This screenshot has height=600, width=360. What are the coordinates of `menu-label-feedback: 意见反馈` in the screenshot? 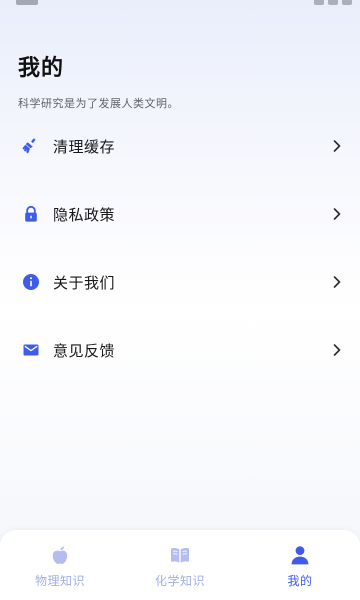 It's located at (84, 350).